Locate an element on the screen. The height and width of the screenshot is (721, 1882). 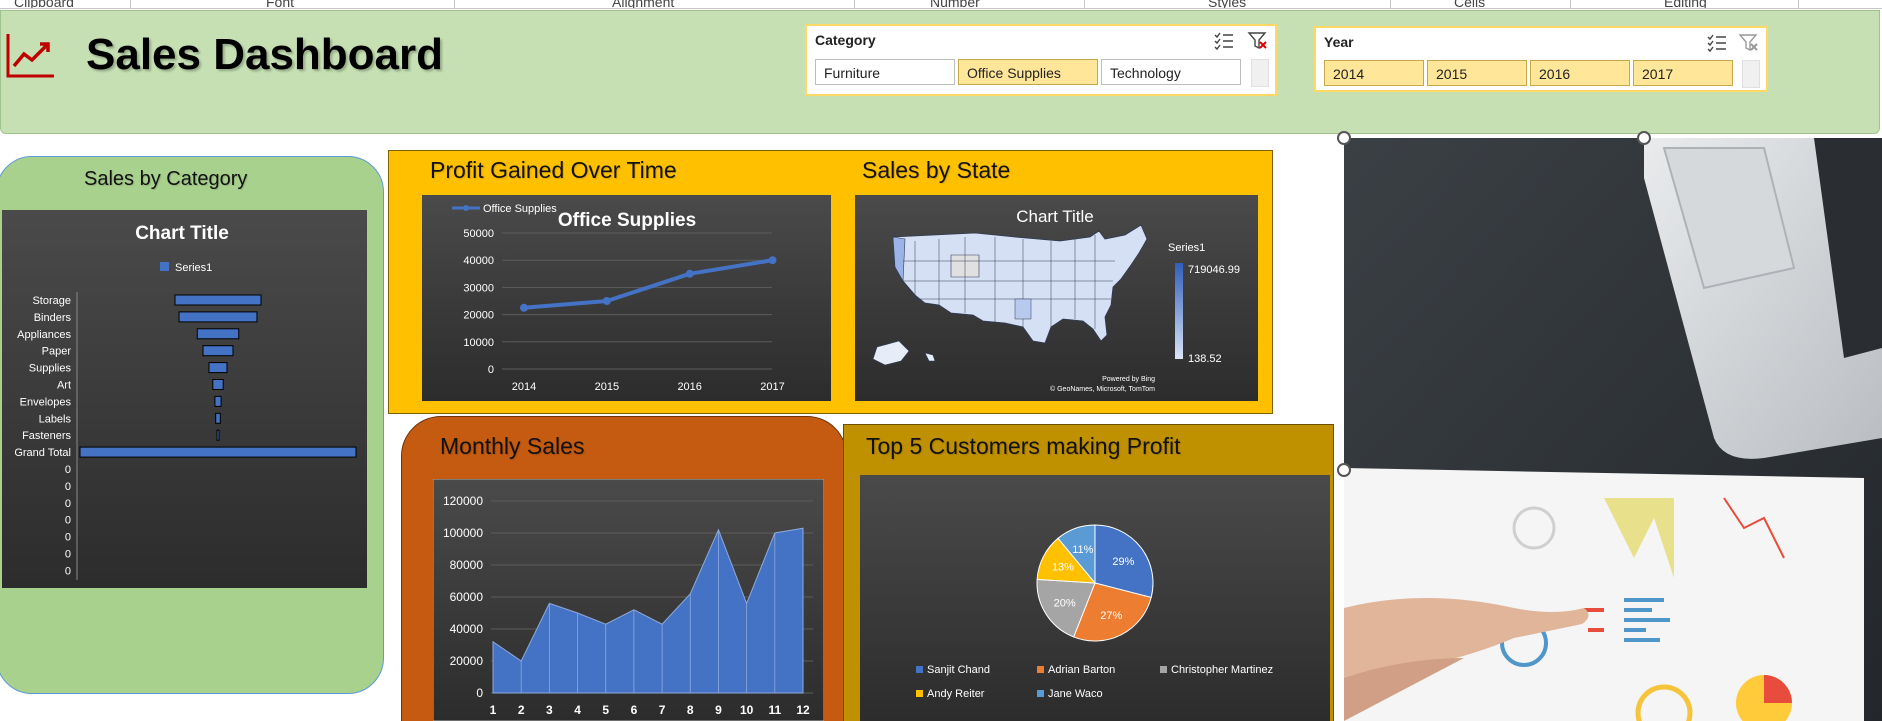
line-y-tick-label: 30000 is located at coordinates (478, 288).